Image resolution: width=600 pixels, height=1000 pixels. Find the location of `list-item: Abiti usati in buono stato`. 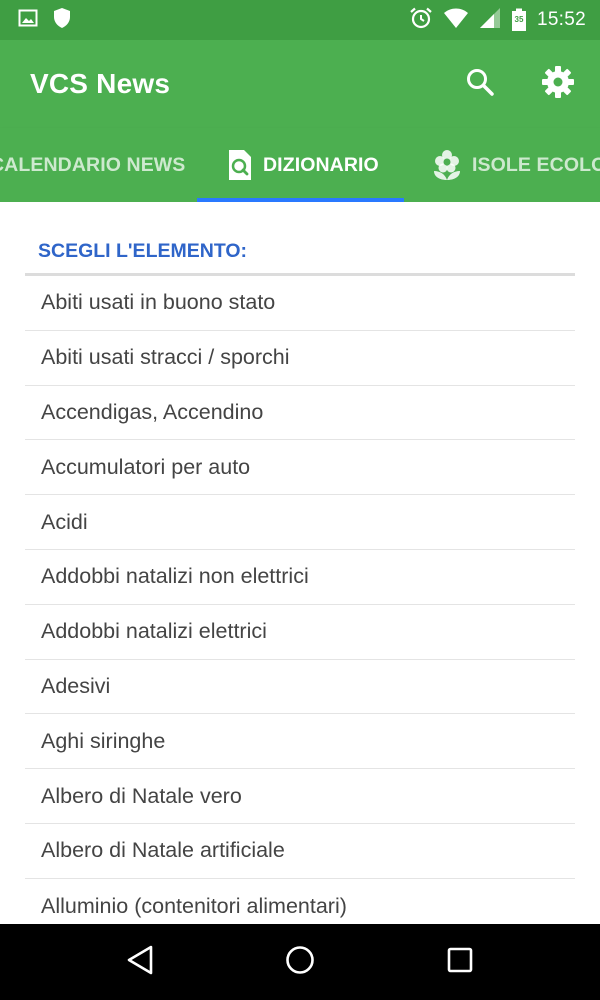

list-item: Abiti usati in buono stato is located at coordinates (300, 303).